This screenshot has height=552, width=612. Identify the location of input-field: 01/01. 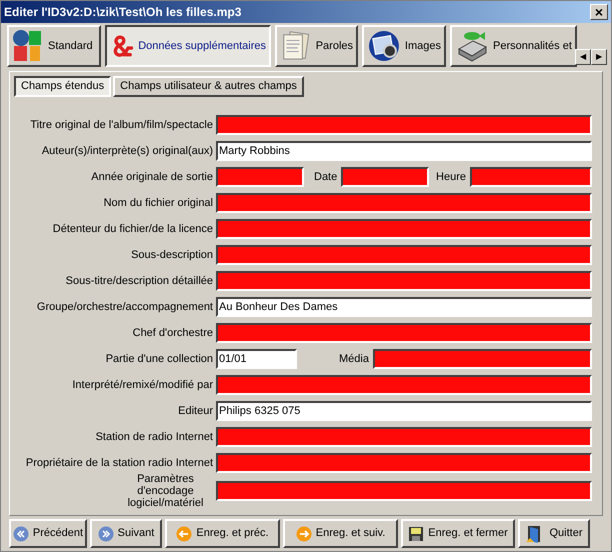
(256, 359).